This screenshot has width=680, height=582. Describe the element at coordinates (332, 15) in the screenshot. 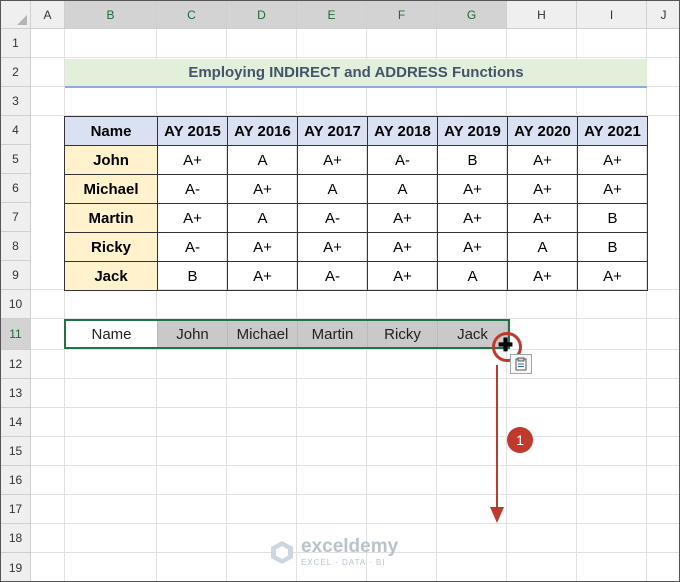

I see `column-header-e: E` at that location.